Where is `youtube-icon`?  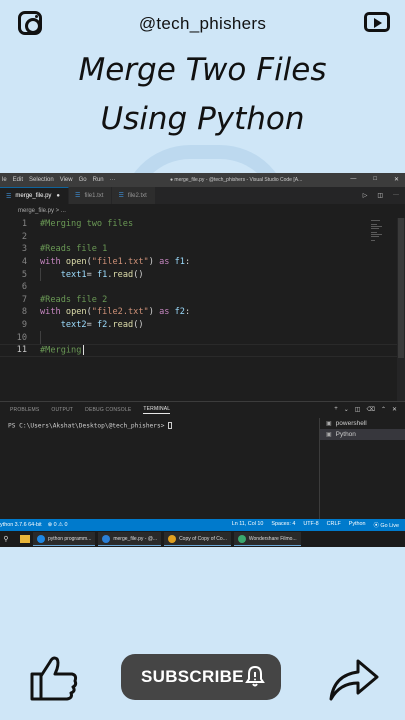
youtube-icon is located at coordinates (377, 22).